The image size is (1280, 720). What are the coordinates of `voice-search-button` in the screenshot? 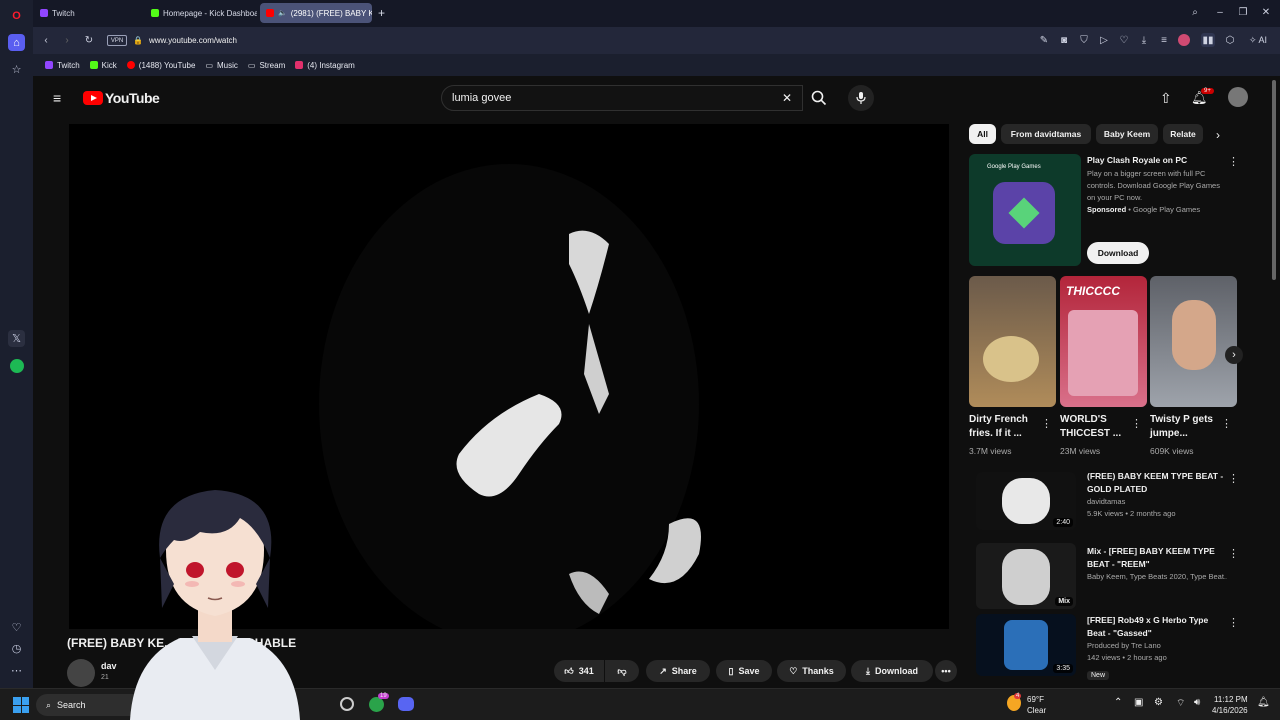 It's located at (861, 98).